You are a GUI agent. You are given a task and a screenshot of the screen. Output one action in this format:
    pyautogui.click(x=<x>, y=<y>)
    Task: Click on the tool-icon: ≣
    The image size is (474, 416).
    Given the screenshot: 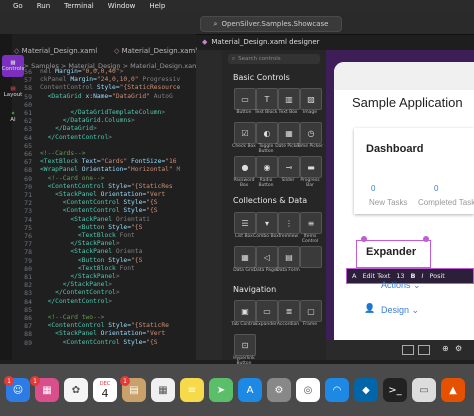 What is the action you would take?
    pyautogui.click(x=289, y=311)
    